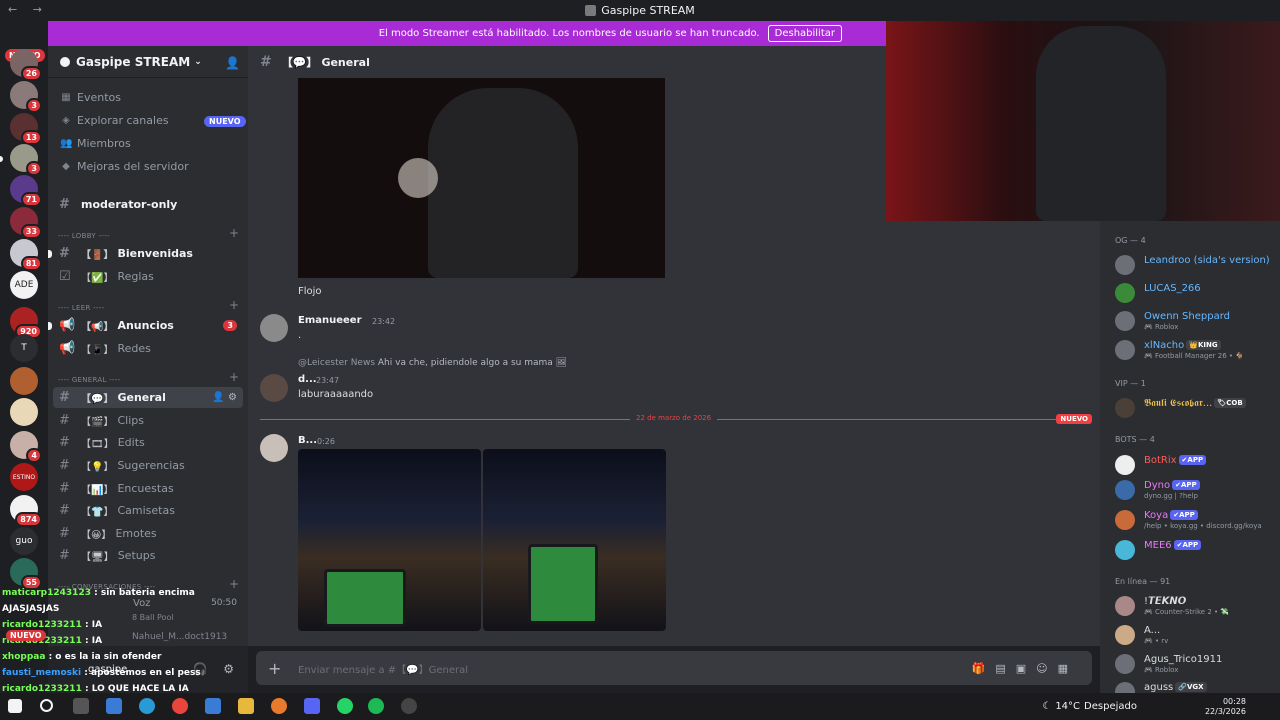 The height and width of the screenshot is (720, 1280). Describe the element at coordinates (26, 223) in the screenshot. I see `server-icon: 33` at that location.